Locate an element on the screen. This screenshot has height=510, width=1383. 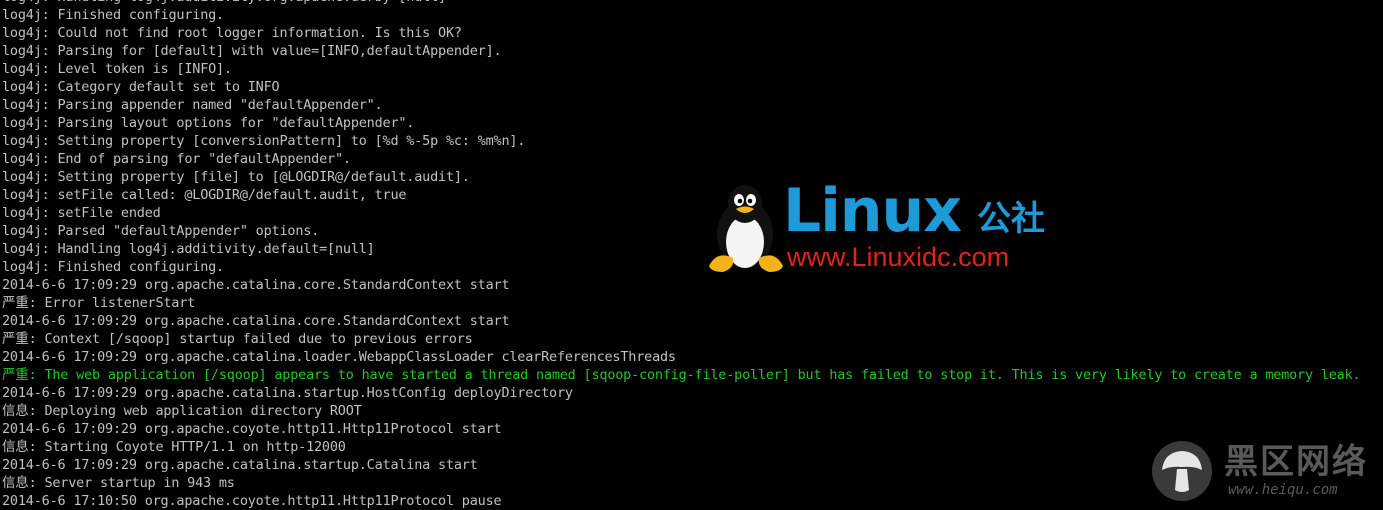
linux-brand-text: Linux is located at coordinates (872, 211).